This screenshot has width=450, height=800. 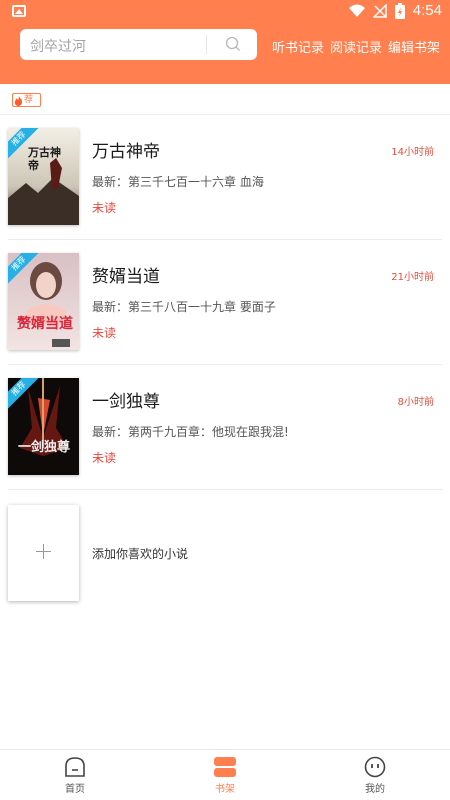 I want to click on cover-title: 赘婿当道, so click(x=45, y=324).